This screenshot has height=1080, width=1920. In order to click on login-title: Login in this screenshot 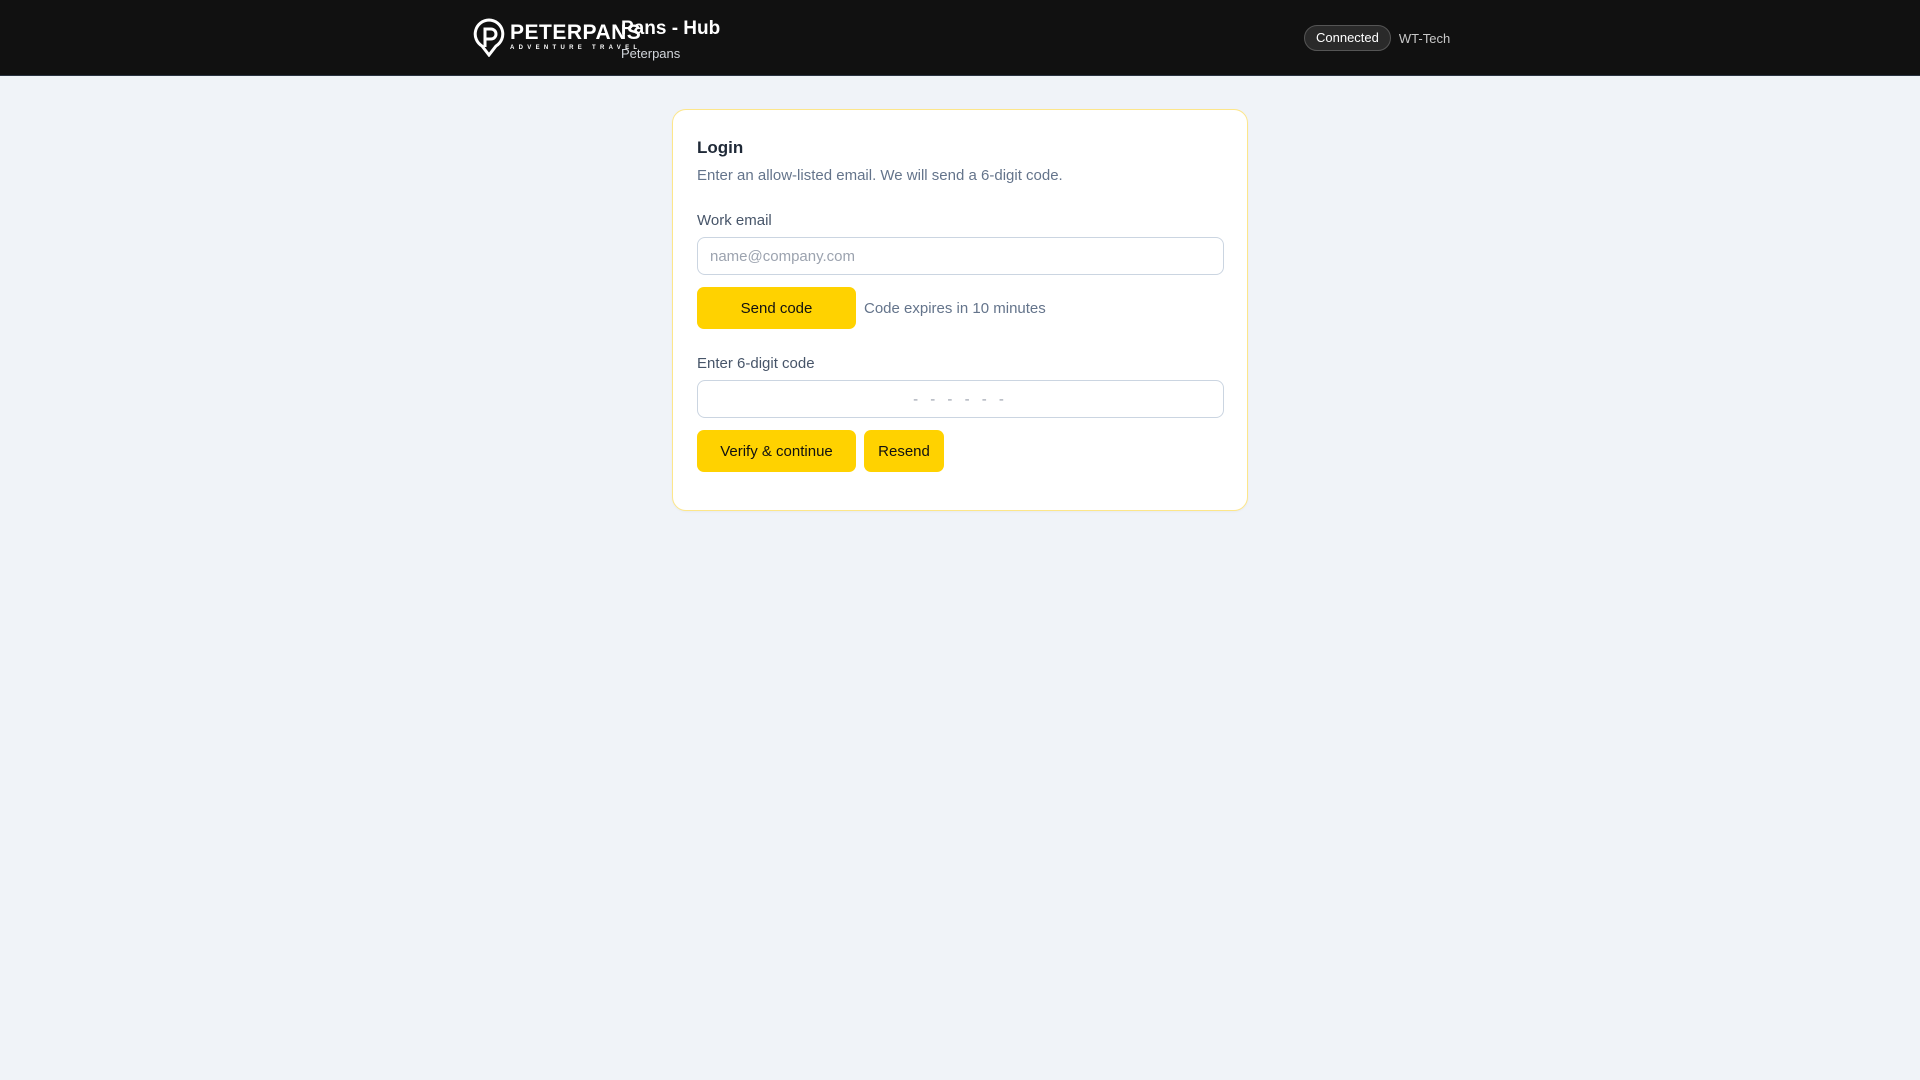, I will do `click(720, 147)`.